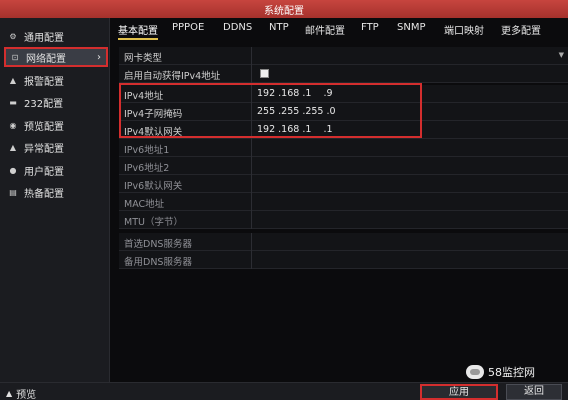 Image resolution: width=568 pixels, height=400 pixels. What do you see at coordinates (15, 57) in the screenshot?
I see `network-icon: ⊡` at bounding box center [15, 57].